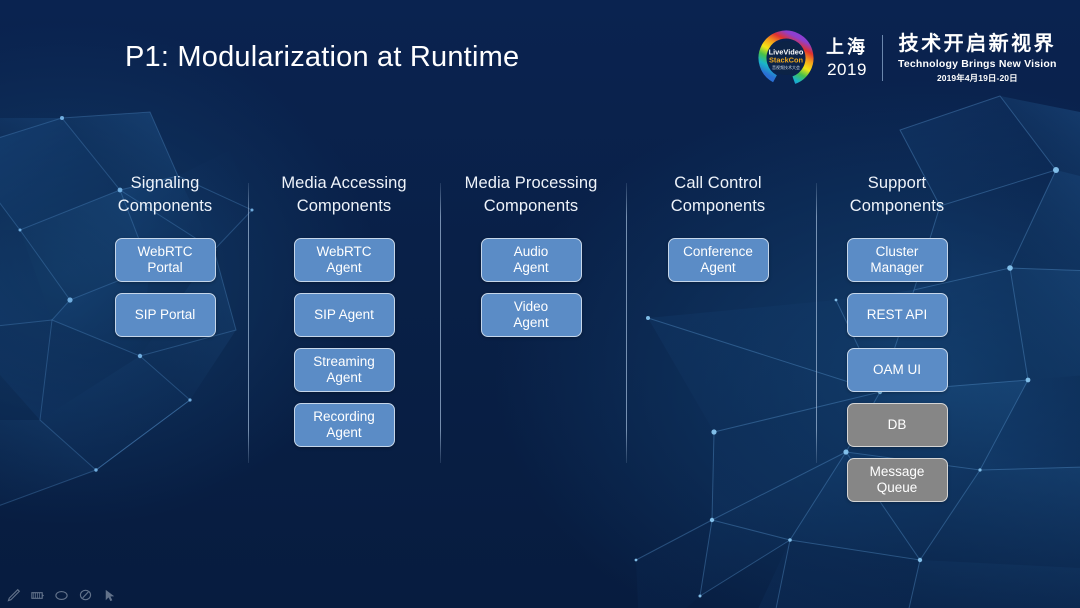 The width and height of the screenshot is (1080, 608). What do you see at coordinates (165, 183) in the screenshot?
I see `column-title-line1: Signaling` at bounding box center [165, 183].